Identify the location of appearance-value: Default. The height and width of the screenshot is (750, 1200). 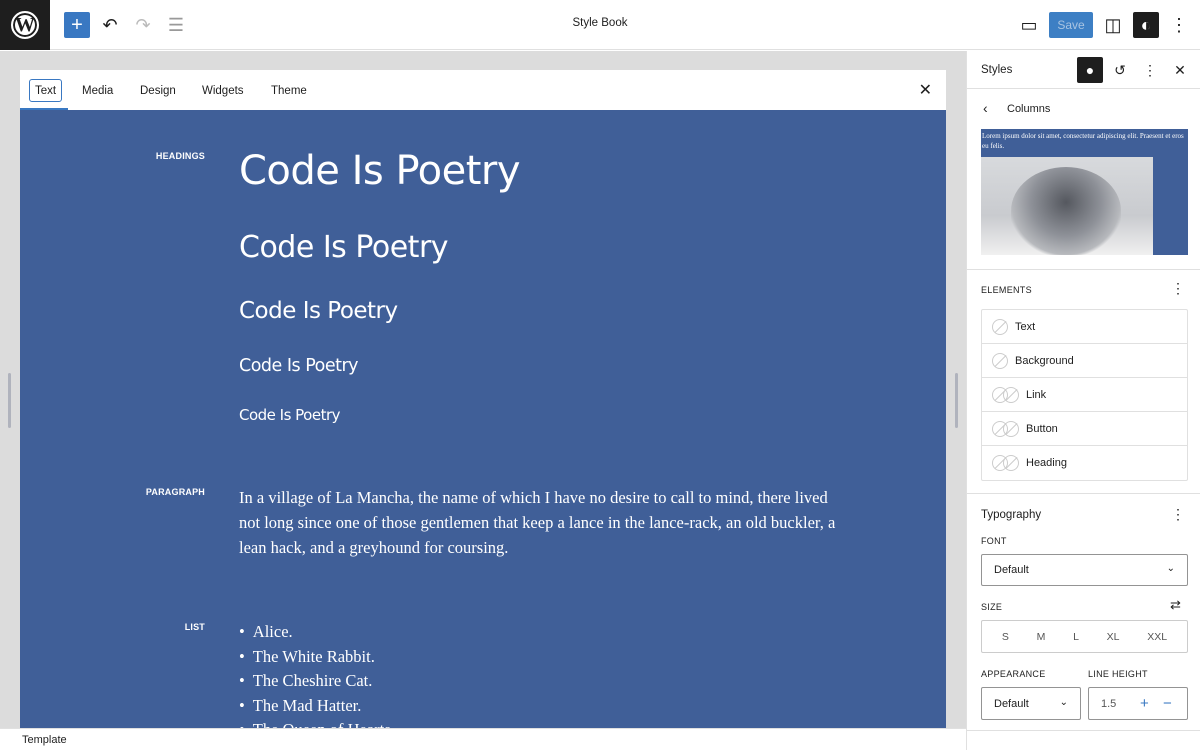
(1011, 704).